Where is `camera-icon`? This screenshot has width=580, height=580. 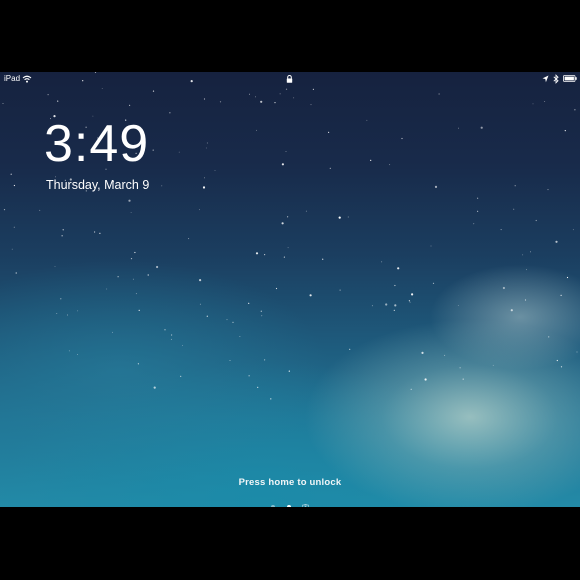 camera-icon is located at coordinates (305, 505).